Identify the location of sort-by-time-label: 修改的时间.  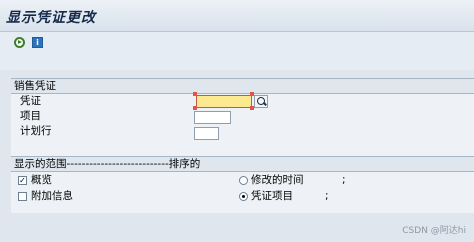
(277, 180).